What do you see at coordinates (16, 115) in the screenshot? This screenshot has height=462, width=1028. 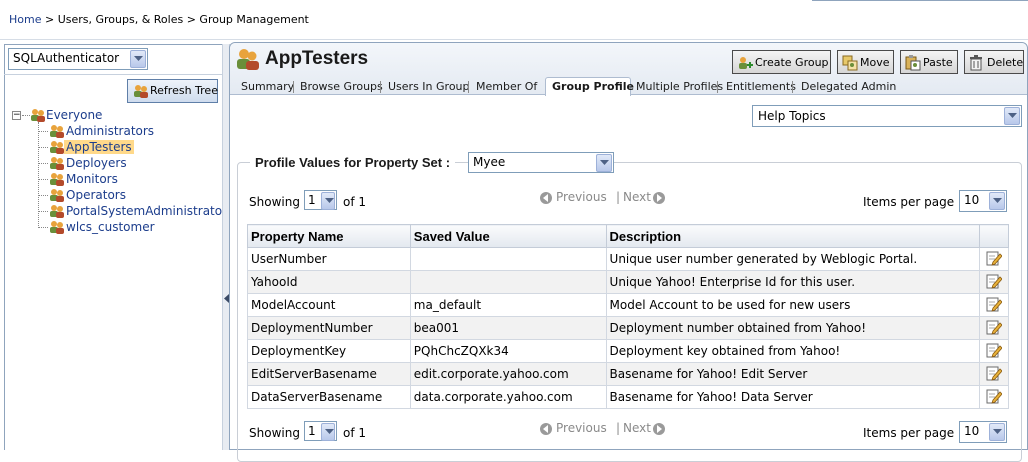 I see `collapse-toggle-icon: −` at bounding box center [16, 115].